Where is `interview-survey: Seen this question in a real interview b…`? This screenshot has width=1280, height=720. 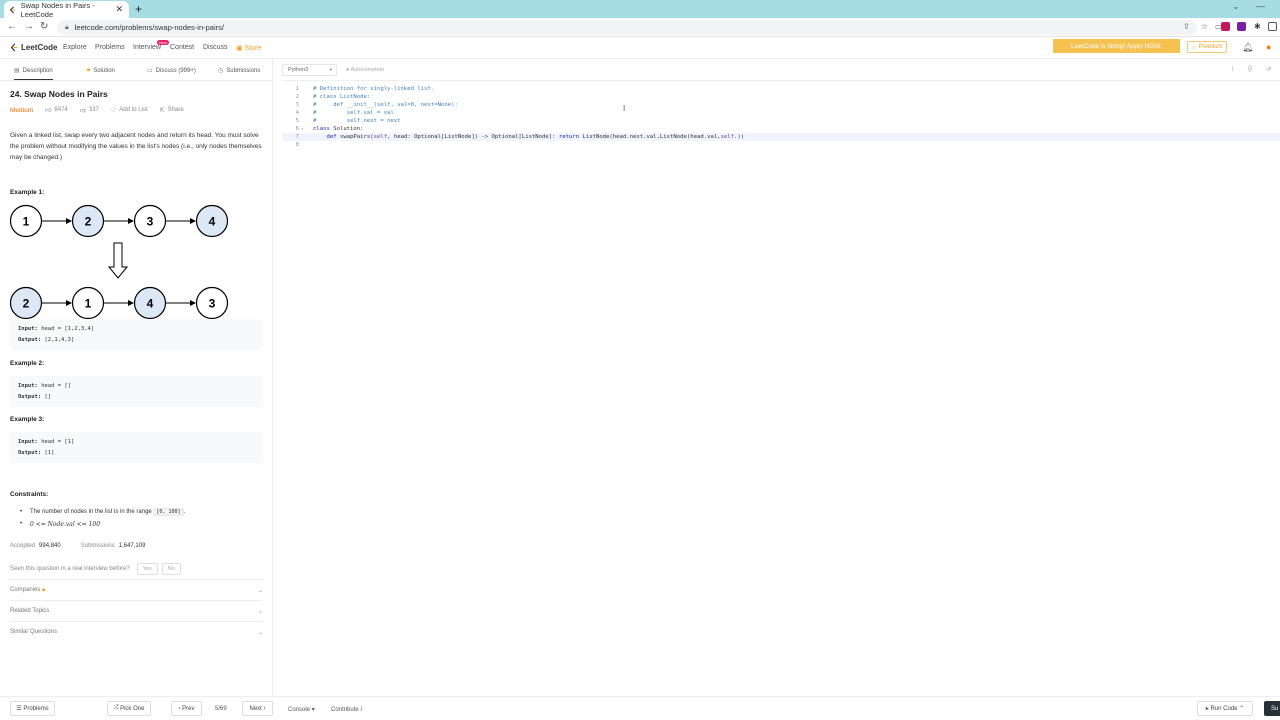 interview-survey: Seen this question in a real interview b… is located at coordinates (95, 569).